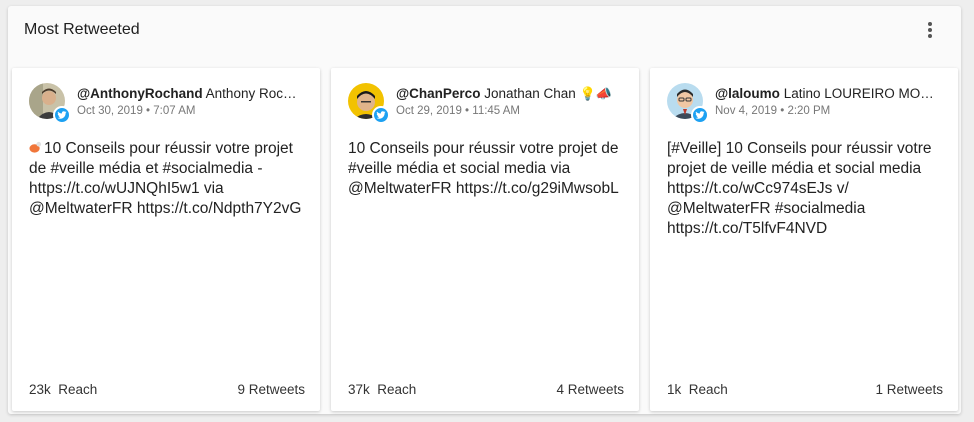 The height and width of the screenshot is (422, 974). What do you see at coordinates (862, 93) in the screenshot?
I see `author-name: Latino LOUREIRO MOREIRA` at bounding box center [862, 93].